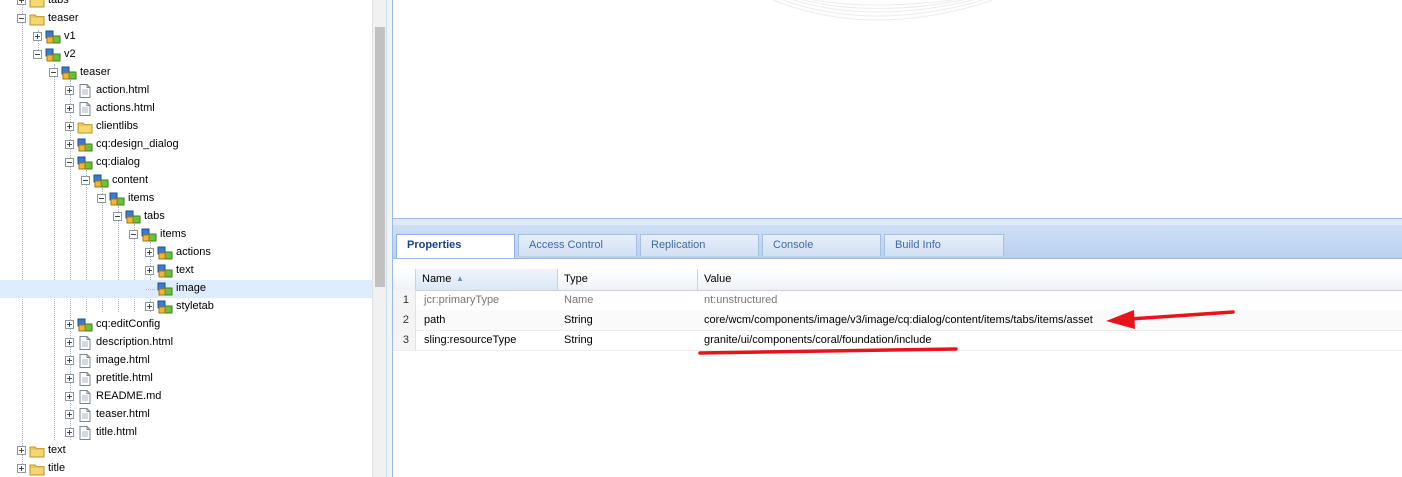 The height and width of the screenshot is (477, 1402). Describe the element at coordinates (186, 397) in the screenshot. I see `tree-node: README.md` at that location.